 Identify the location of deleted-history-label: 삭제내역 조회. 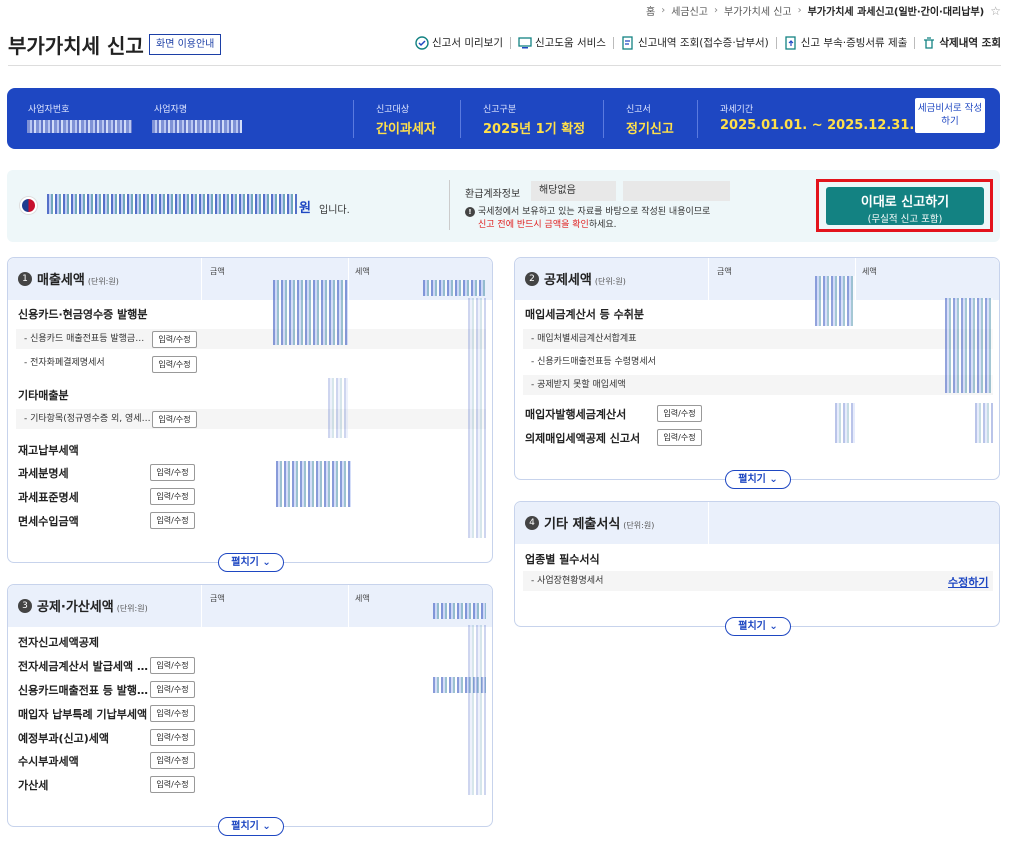
(970, 43).